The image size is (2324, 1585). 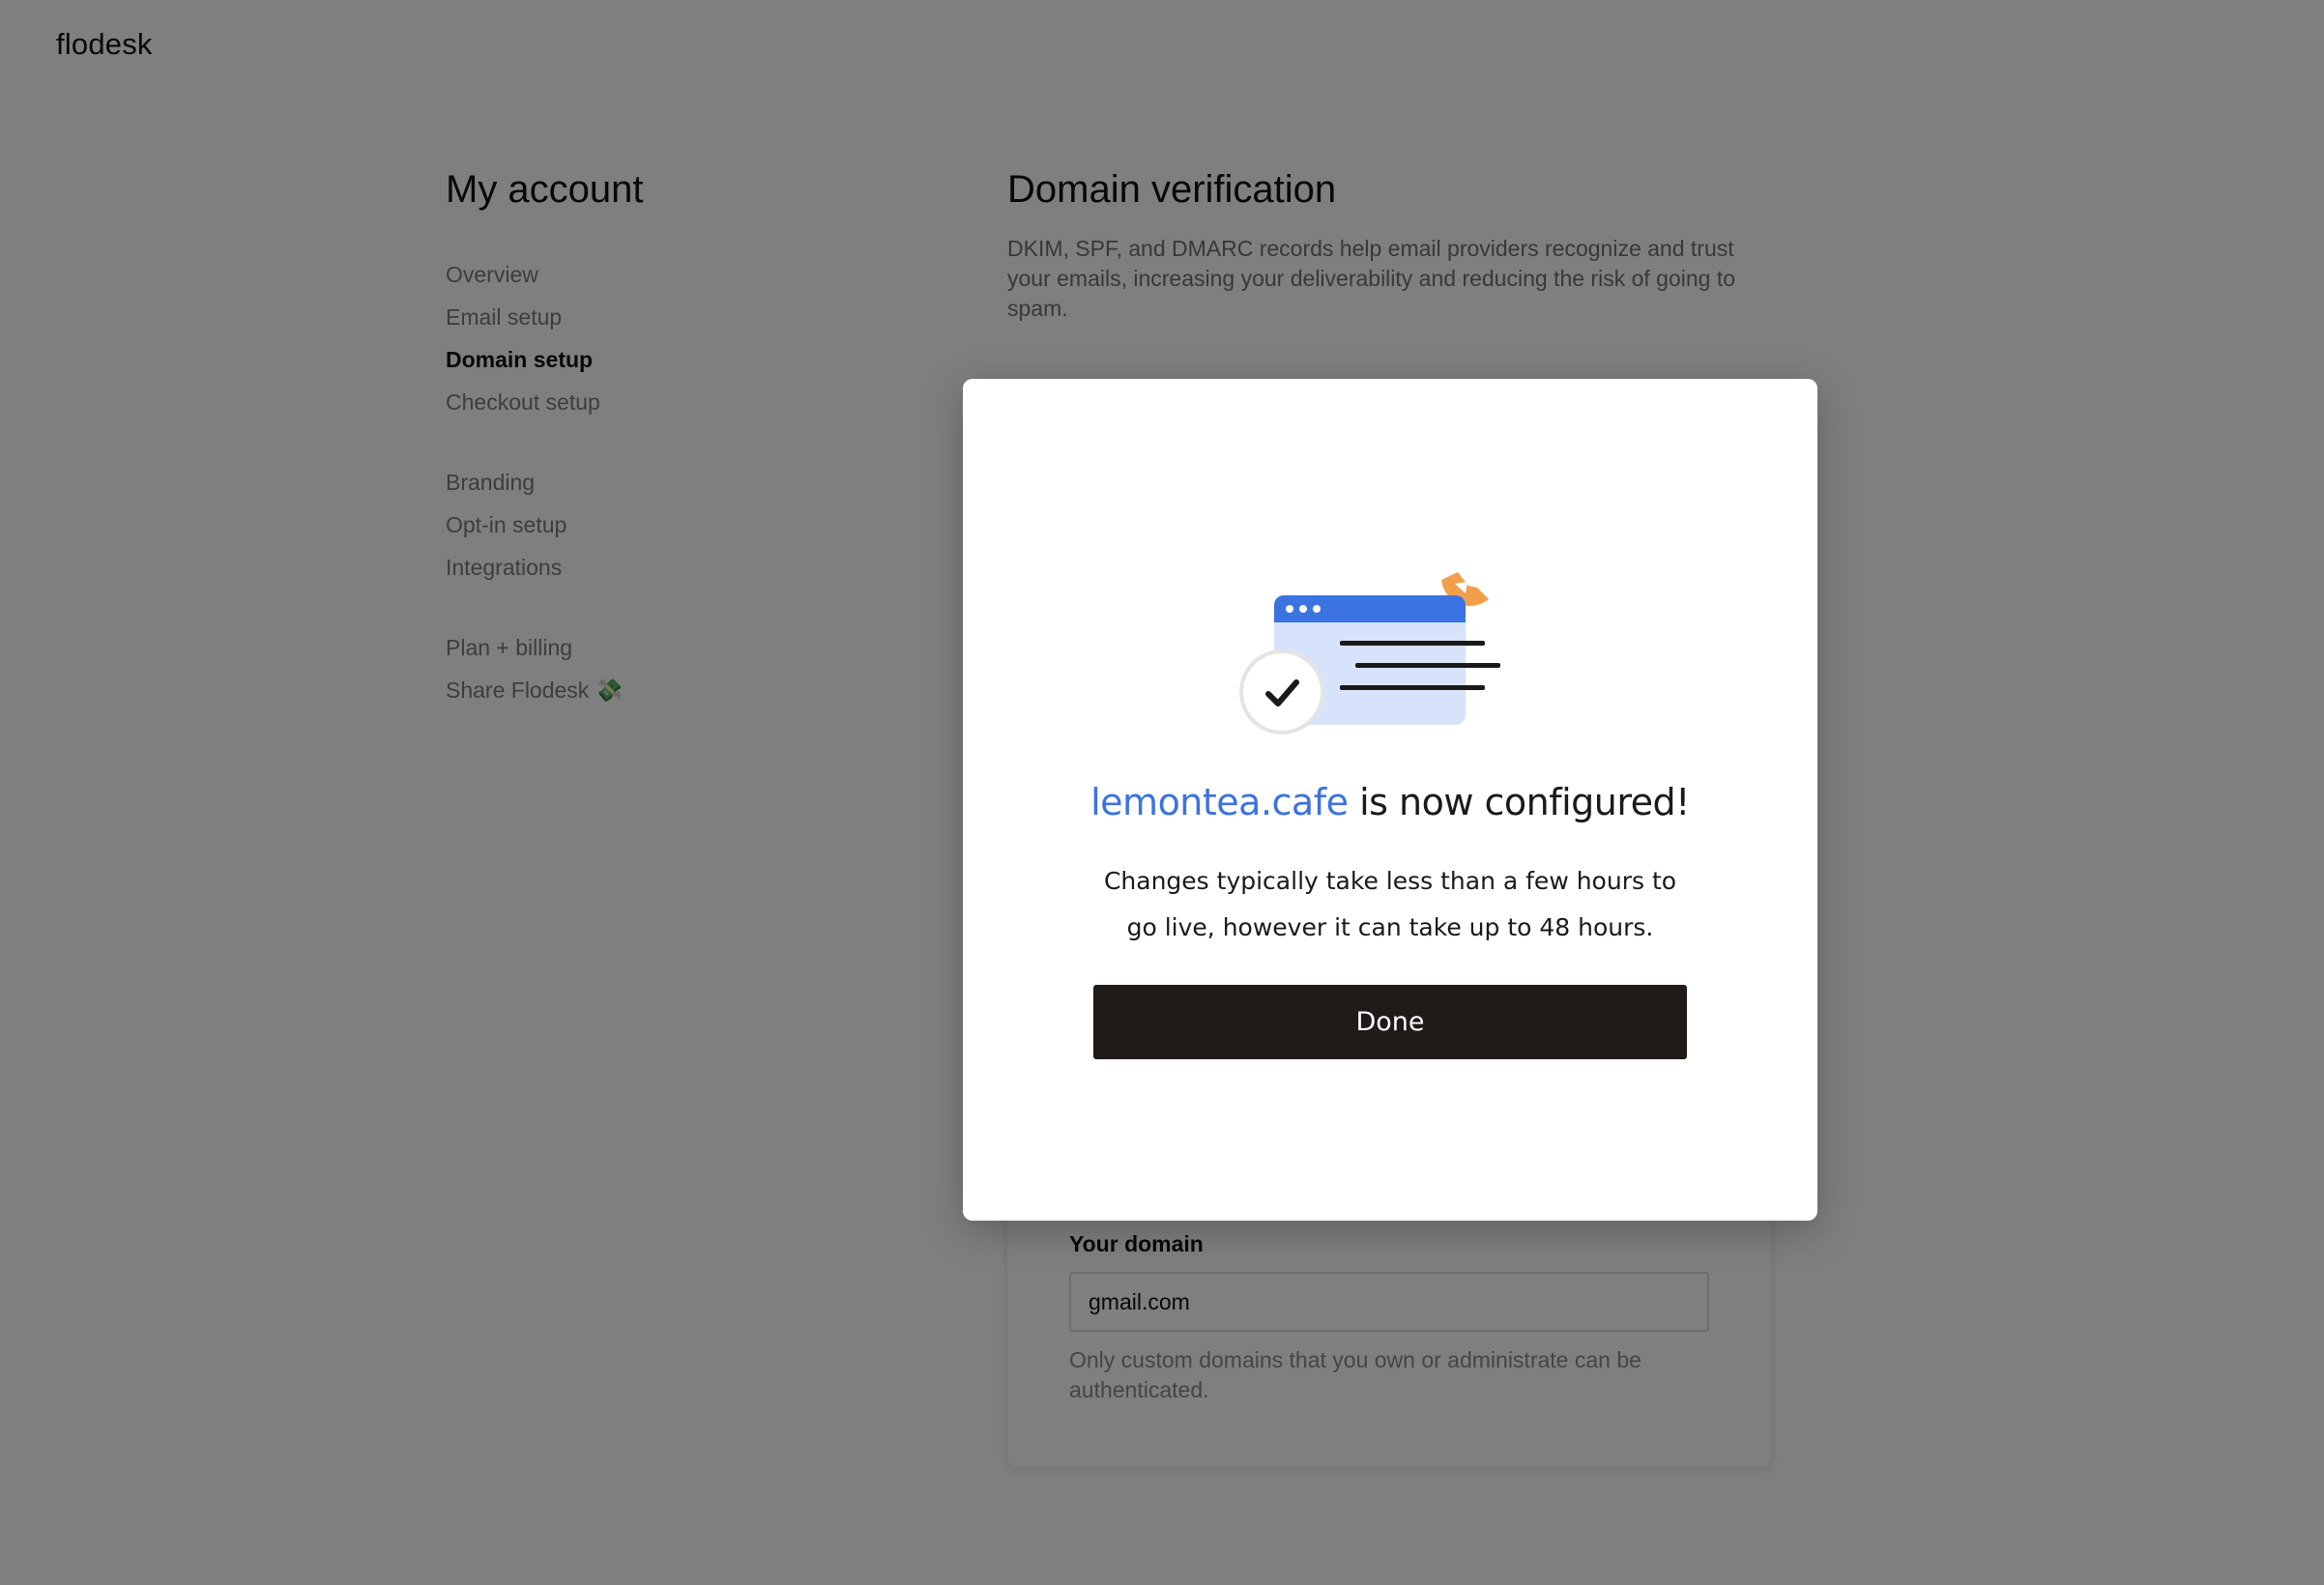 What do you see at coordinates (1281, 692) in the screenshot?
I see `check-circle-icon` at bounding box center [1281, 692].